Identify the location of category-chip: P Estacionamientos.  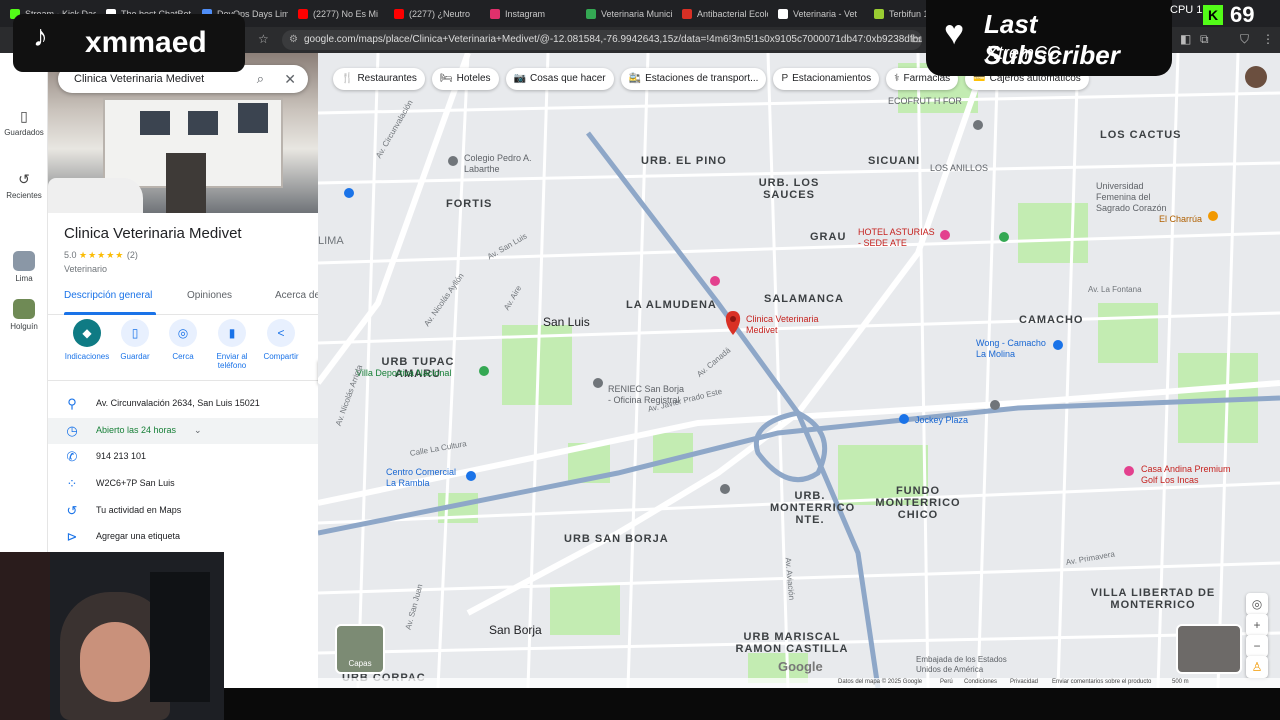
(826, 79).